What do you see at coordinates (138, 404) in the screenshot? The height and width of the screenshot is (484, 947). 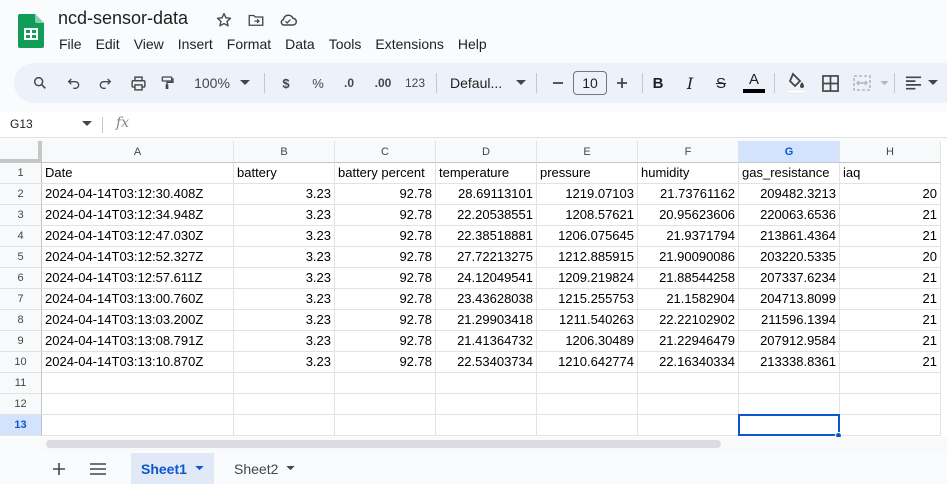 I see `cell-a12` at bounding box center [138, 404].